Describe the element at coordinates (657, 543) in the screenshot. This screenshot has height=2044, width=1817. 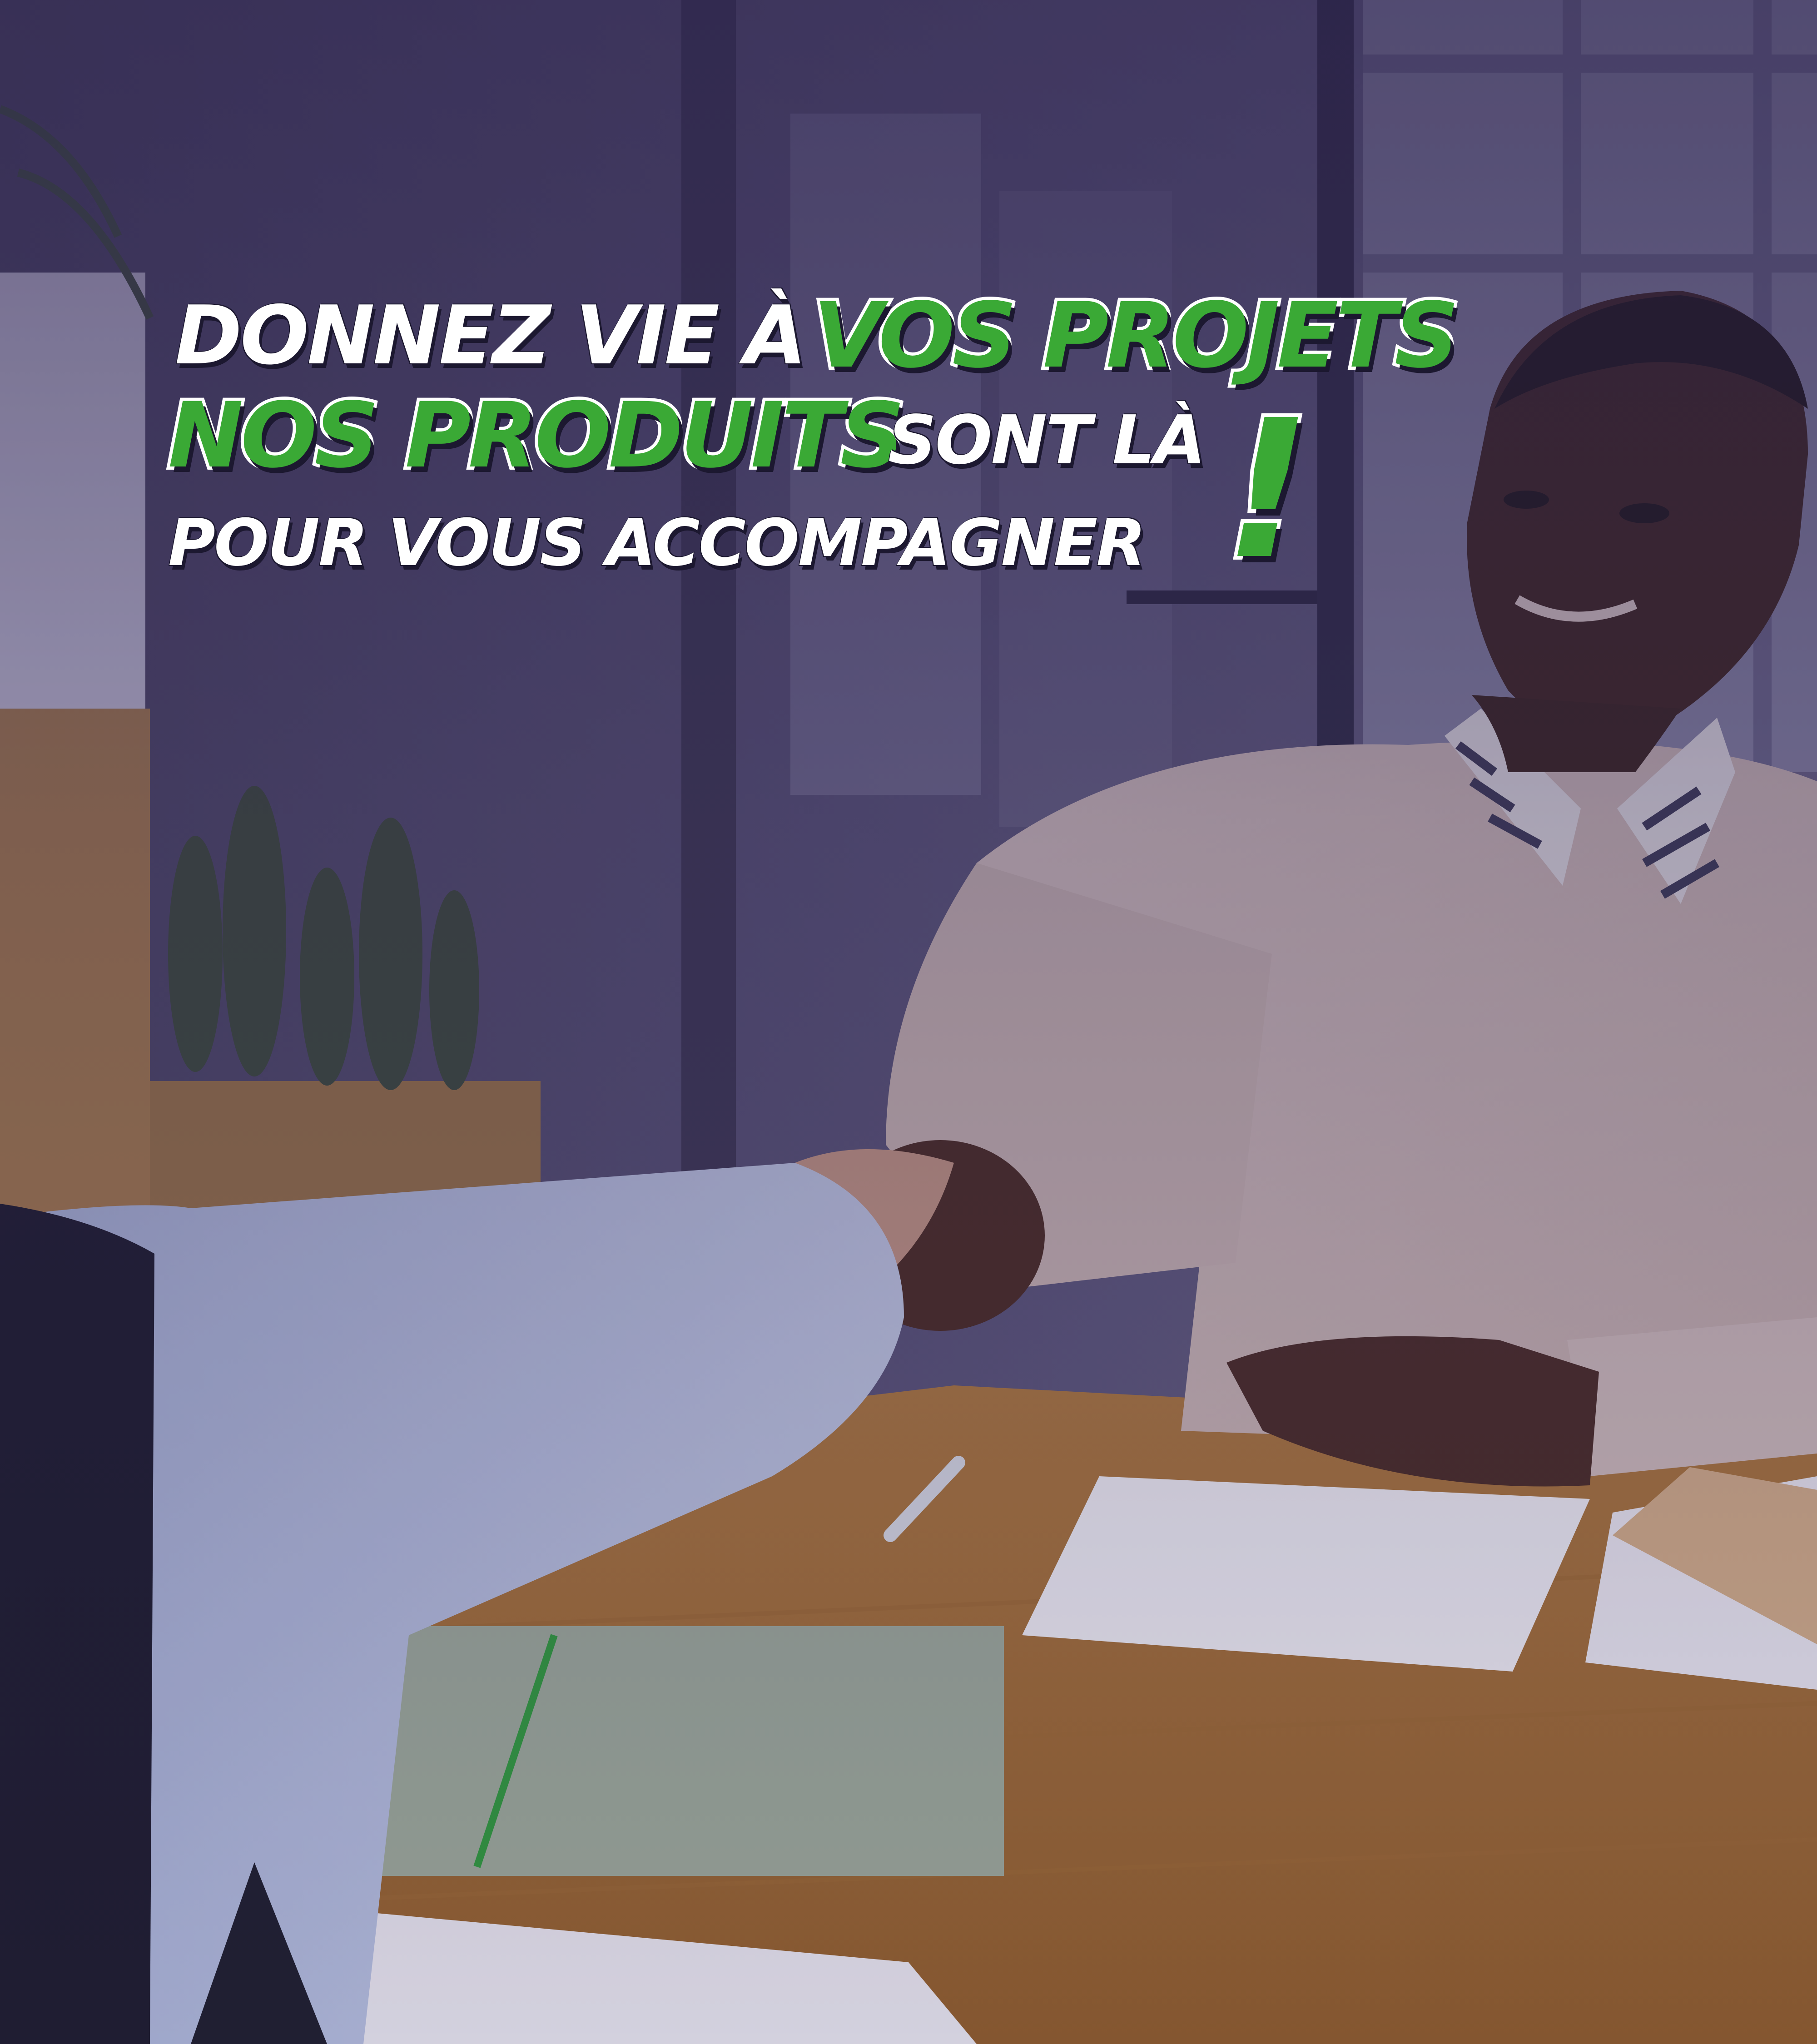
I see `headline-line3-white: POUR VOUS ACCOMPAGNER` at that location.